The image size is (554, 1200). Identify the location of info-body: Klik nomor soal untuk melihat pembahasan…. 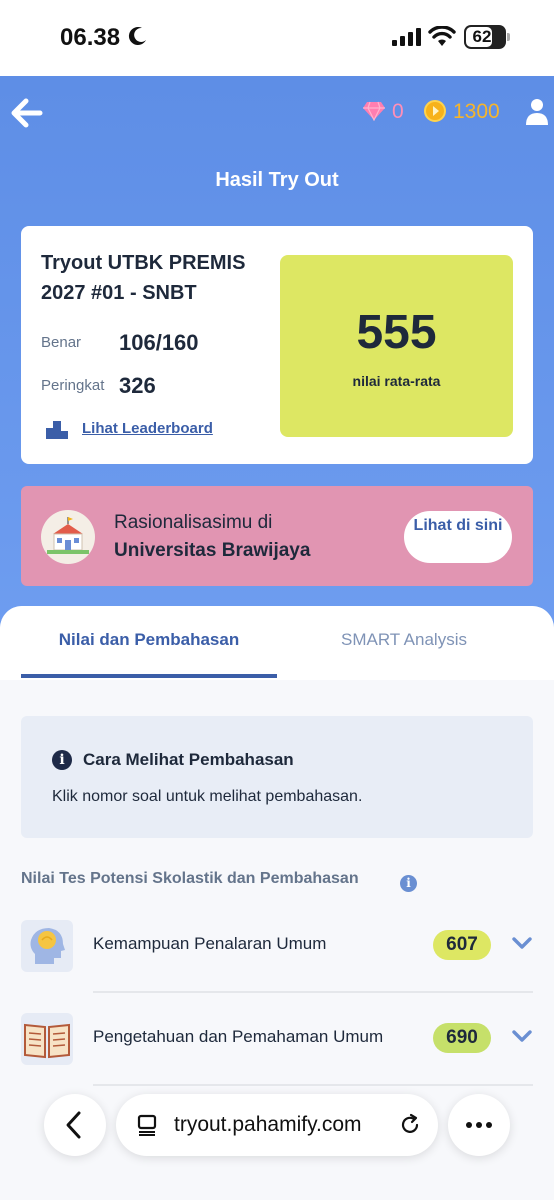
(207, 796).